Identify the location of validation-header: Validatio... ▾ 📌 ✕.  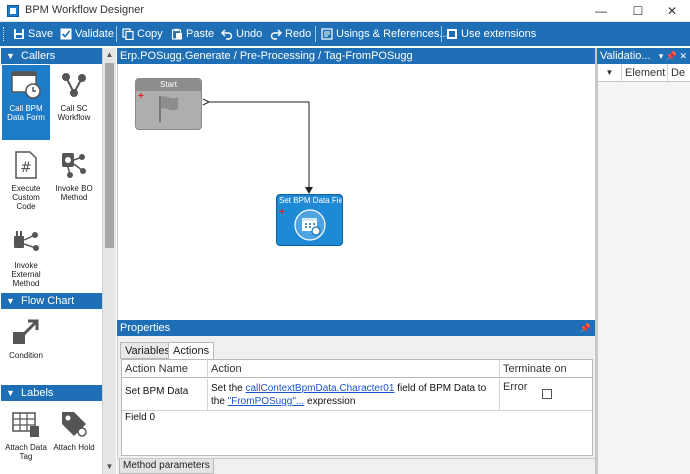
(643, 56).